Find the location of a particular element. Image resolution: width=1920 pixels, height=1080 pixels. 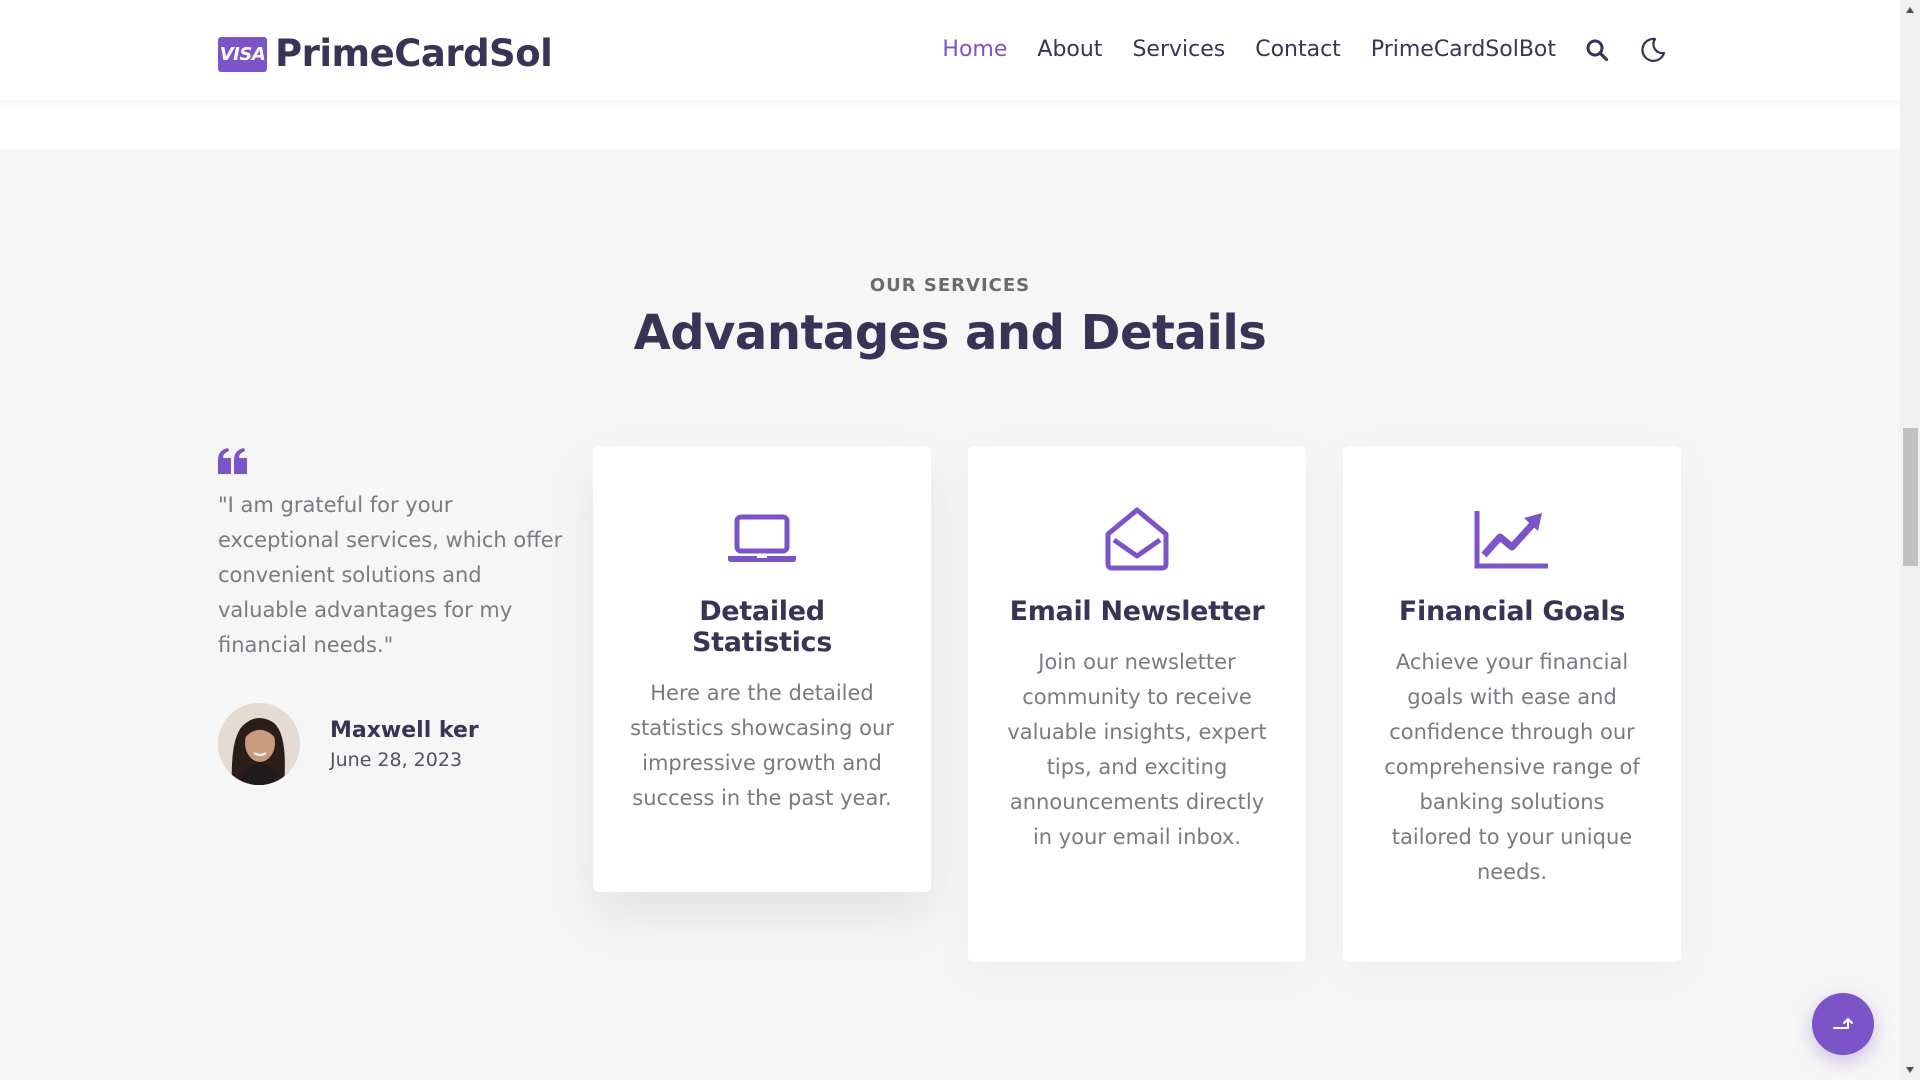

author-date: June 28, 2023 is located at coordinates (396, 759).